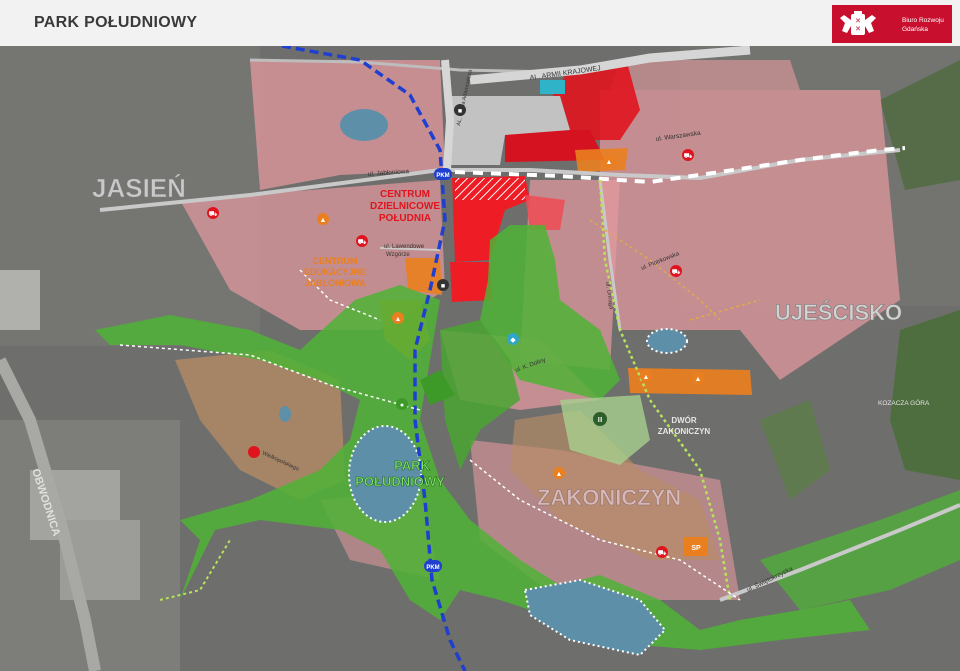 This screenshot has width=960, height=671. I want to click on svg-text: SP, so click(696, 548).